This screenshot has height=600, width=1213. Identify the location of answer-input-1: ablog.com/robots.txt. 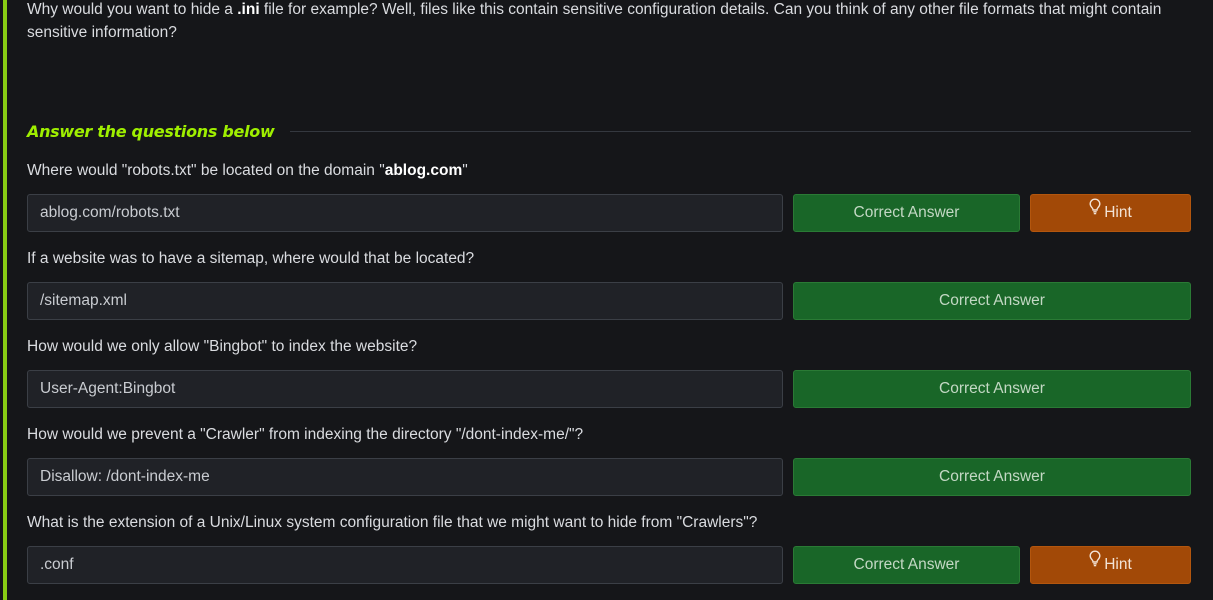
(405, 213).